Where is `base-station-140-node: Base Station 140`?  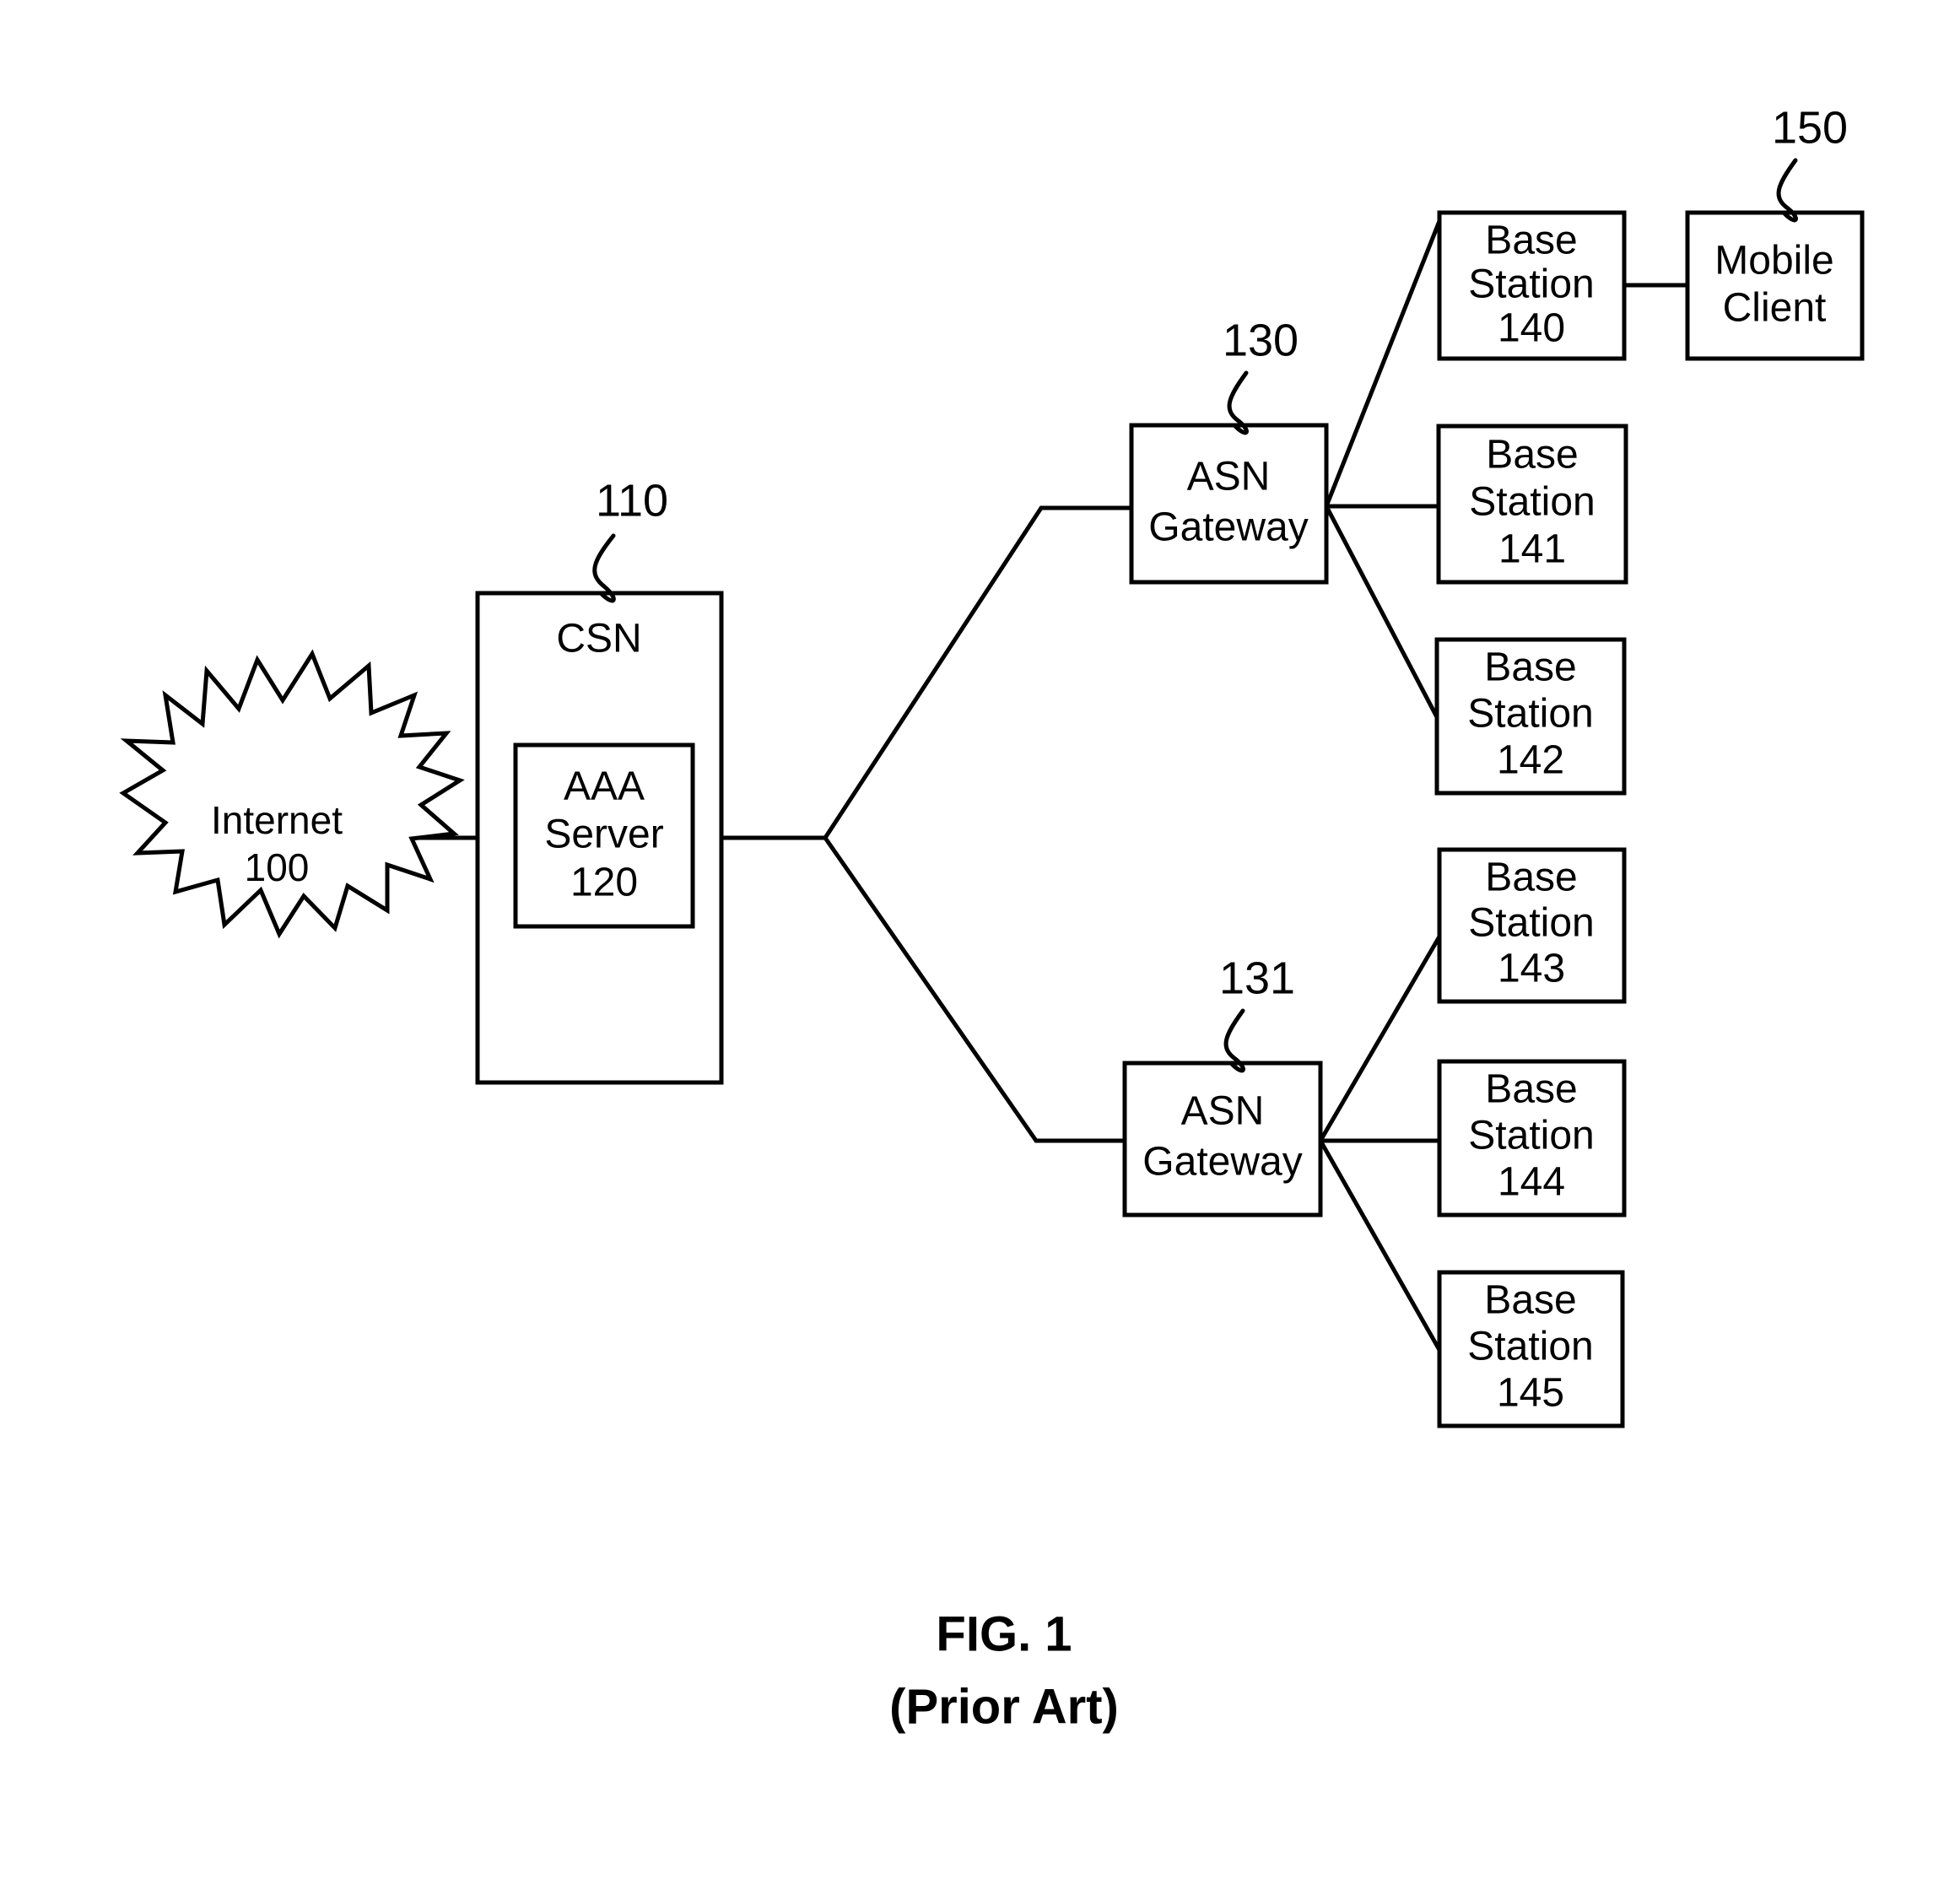
base-station-140-node: Base Station 140 is located at coordinates (1532, 285).